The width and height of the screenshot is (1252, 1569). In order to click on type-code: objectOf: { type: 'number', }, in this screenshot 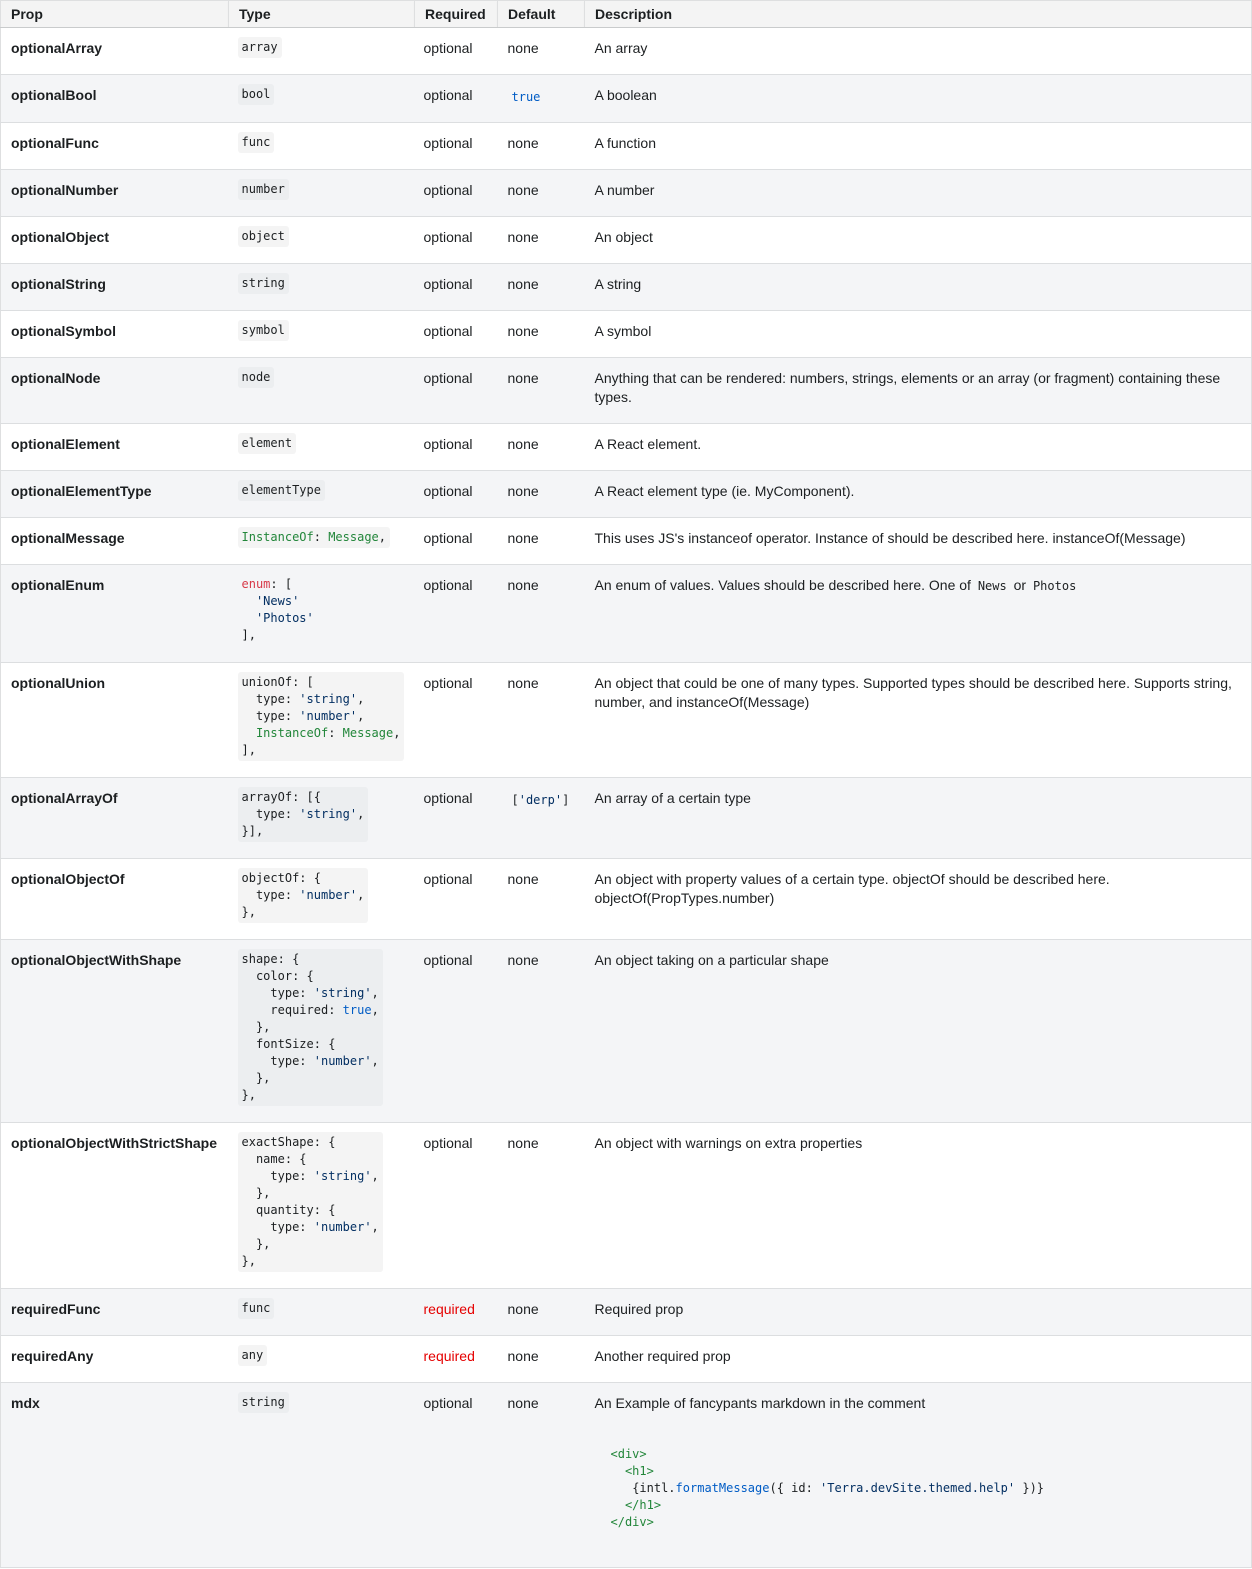, I will do `click(303, 895)`.